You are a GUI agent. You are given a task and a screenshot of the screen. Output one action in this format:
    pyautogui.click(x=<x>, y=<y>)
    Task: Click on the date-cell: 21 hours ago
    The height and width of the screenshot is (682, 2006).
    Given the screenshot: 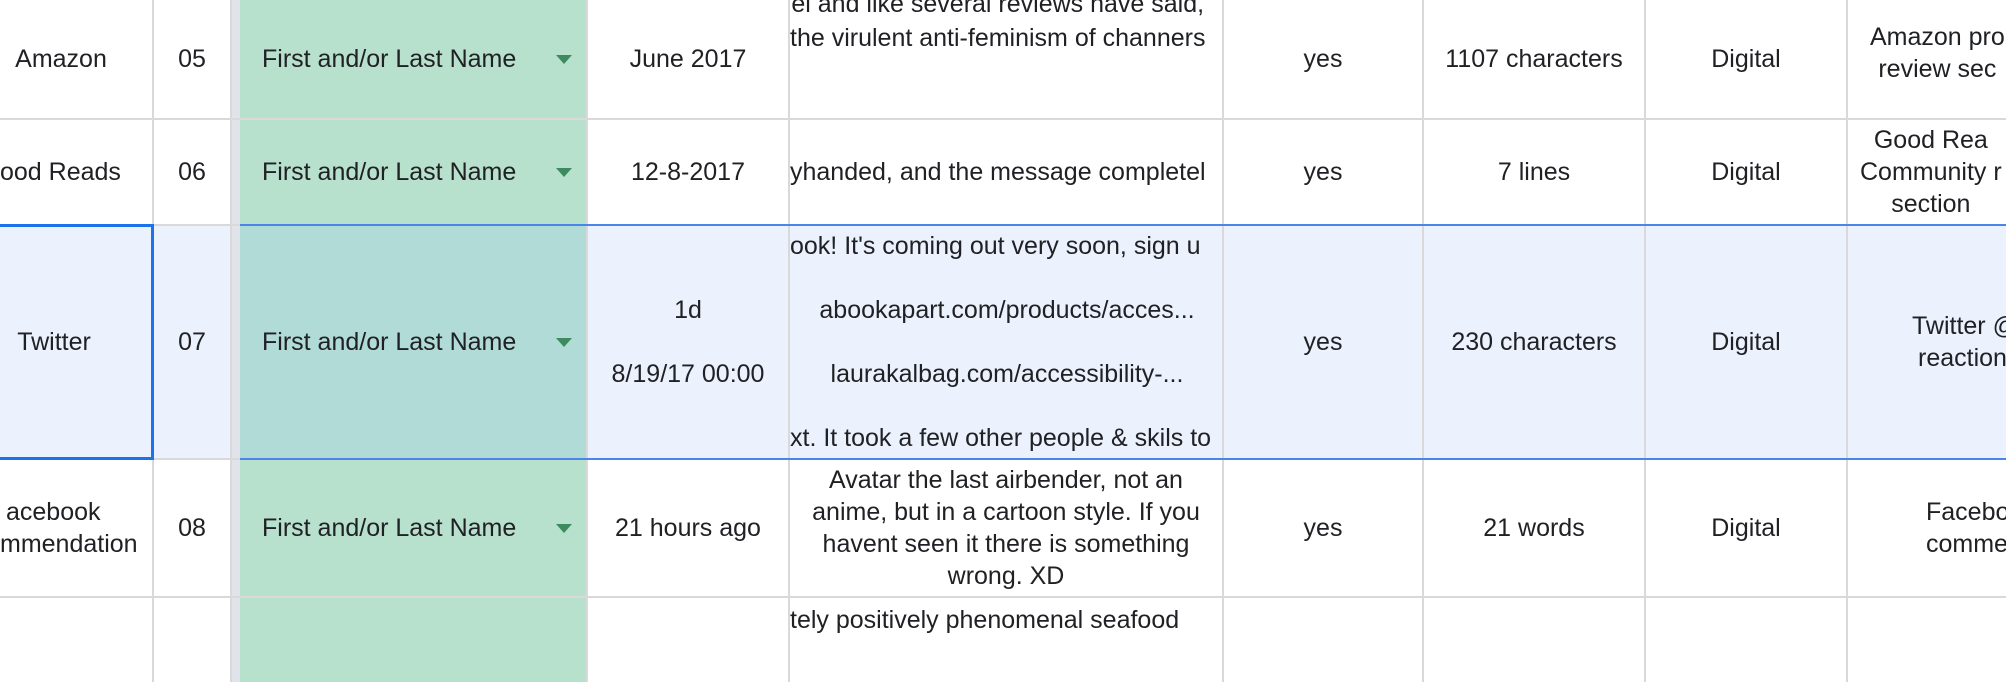 What is the action you would take?
    pyautogui.click(x=689, y=528)
    